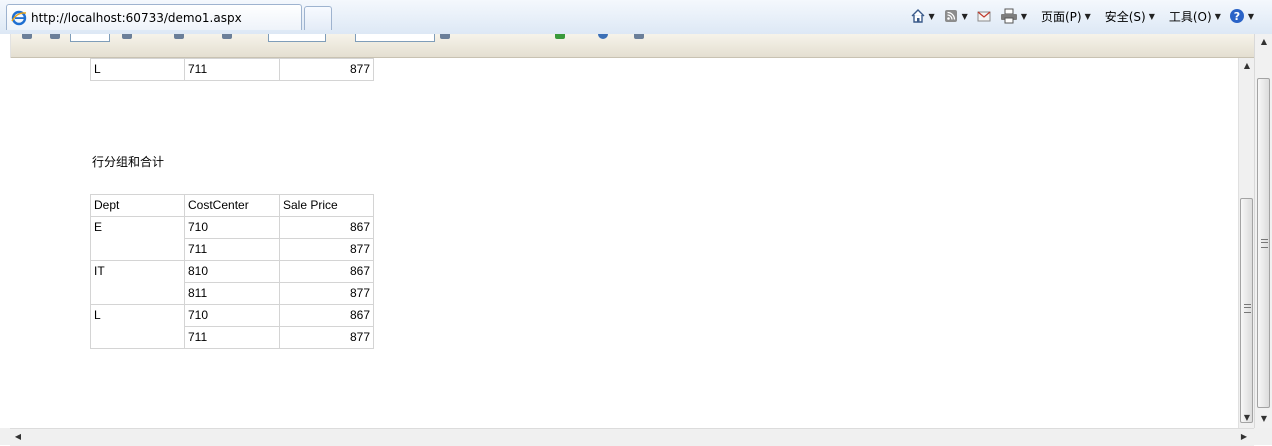  What do you see at coordinates (137, 69) in the screenshot?
I see `dept-cell: L` at bounding box center [137, 69].